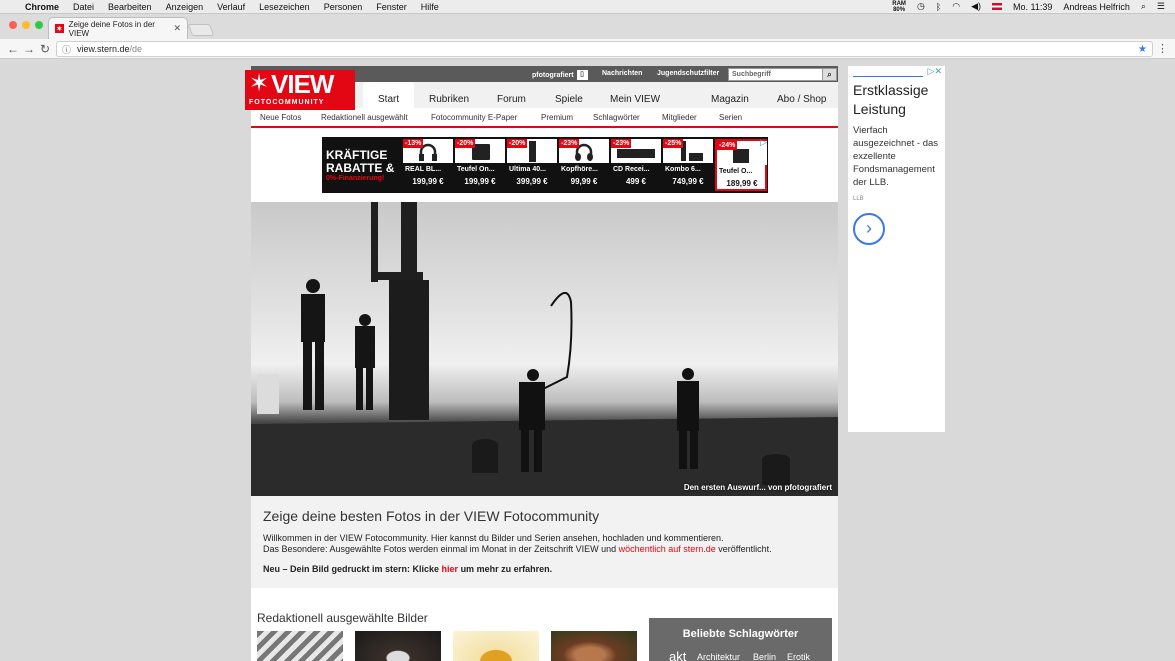  What do you see at coordinates (751, 74) in the screenshot?
I see `search-placeholder: Suchbegriff` at bounding box center [751, 74].